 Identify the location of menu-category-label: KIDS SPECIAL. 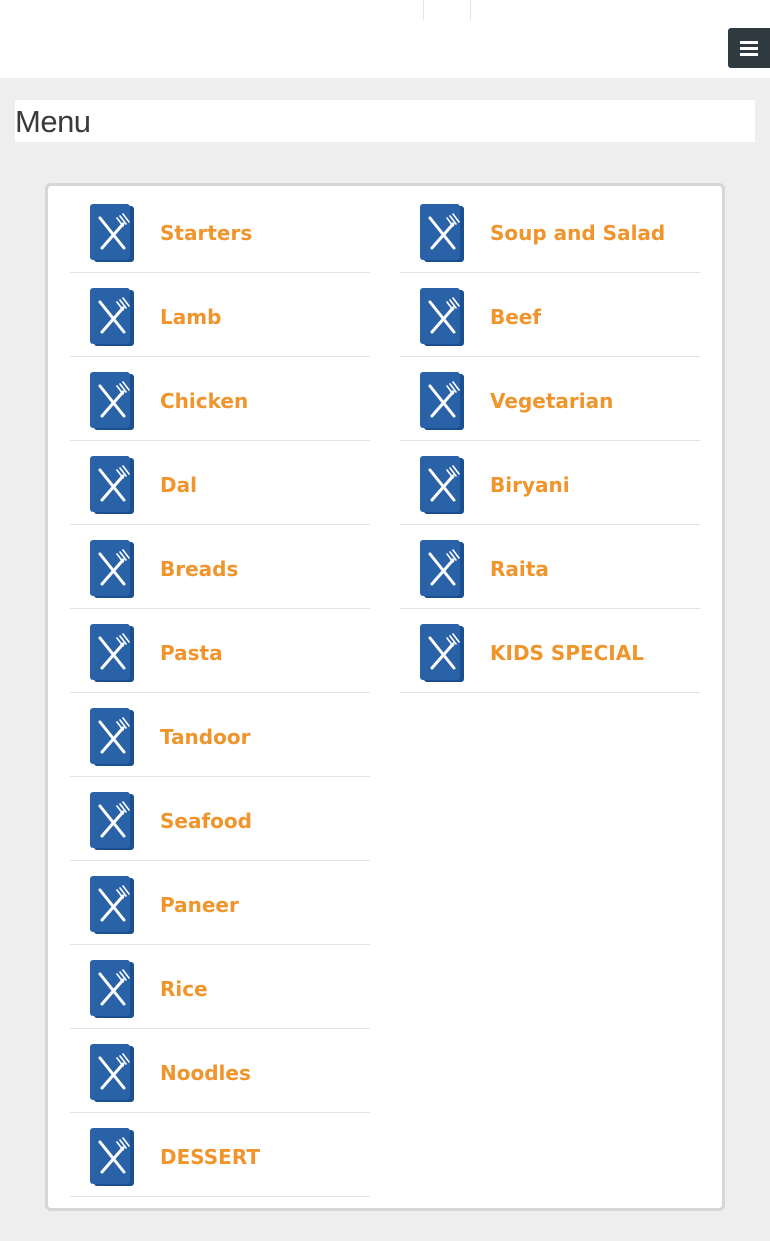
(567, 653).